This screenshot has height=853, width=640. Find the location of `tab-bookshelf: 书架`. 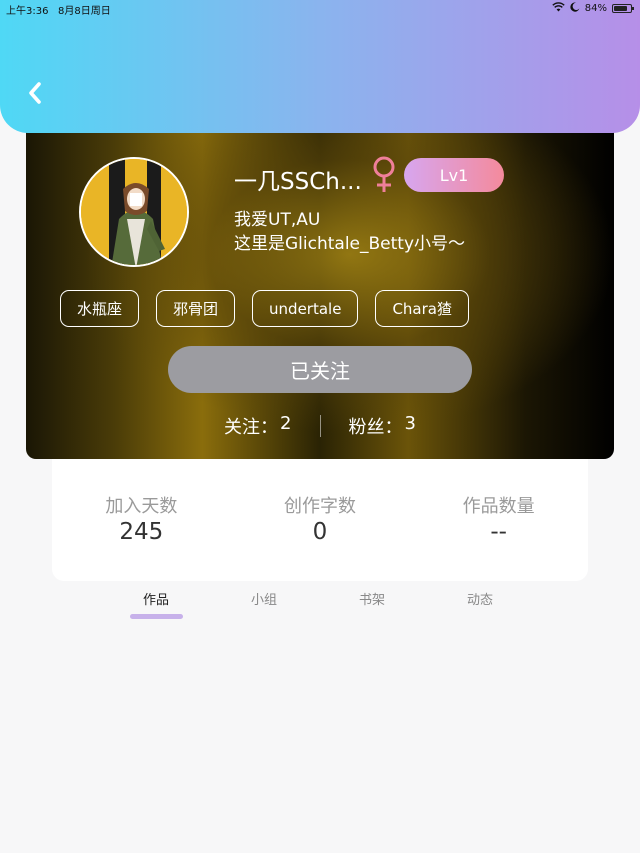

tab-bookshelf: 书架 is located at coordinates (372, 606).